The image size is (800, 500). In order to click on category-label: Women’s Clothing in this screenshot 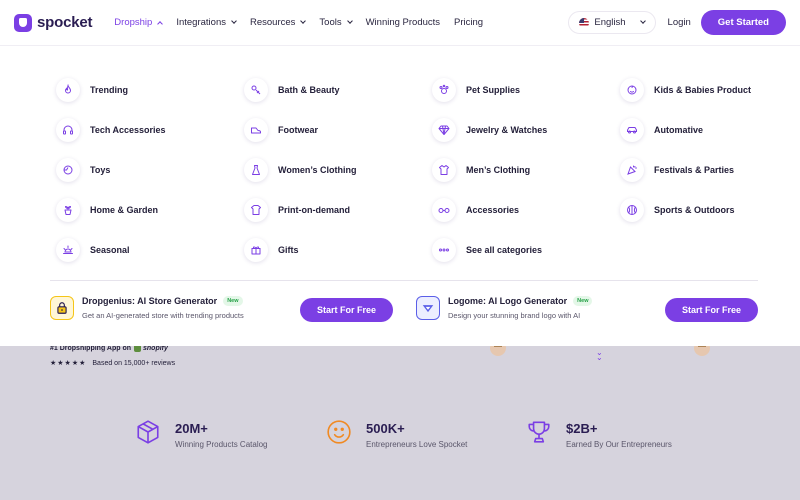, I will do `click(317, 170)`.